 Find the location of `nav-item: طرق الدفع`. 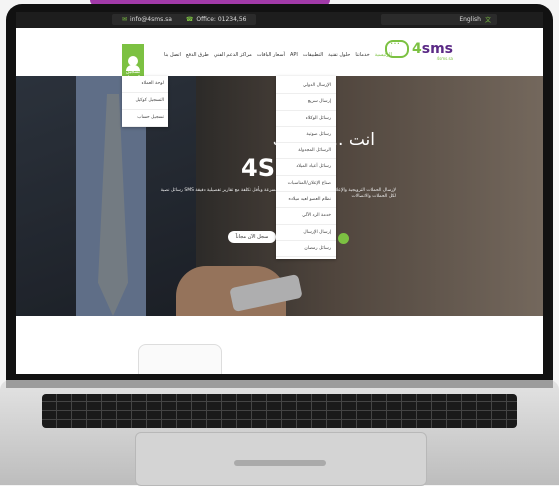

nav-item: طرق الدفع is located at coordinates (197, 55).